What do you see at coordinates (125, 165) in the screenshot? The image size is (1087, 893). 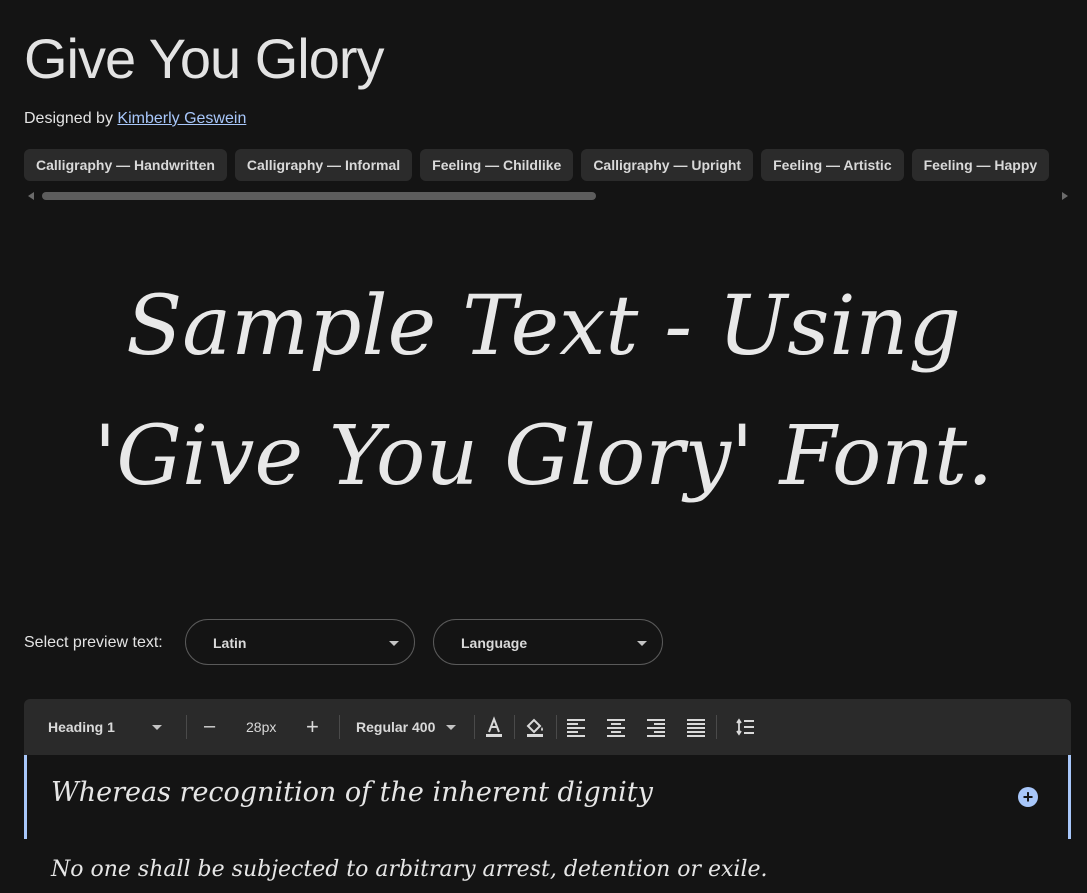 I see `tag-chip: Calligraphy — Handwritten` at bounding box center [125, 165].